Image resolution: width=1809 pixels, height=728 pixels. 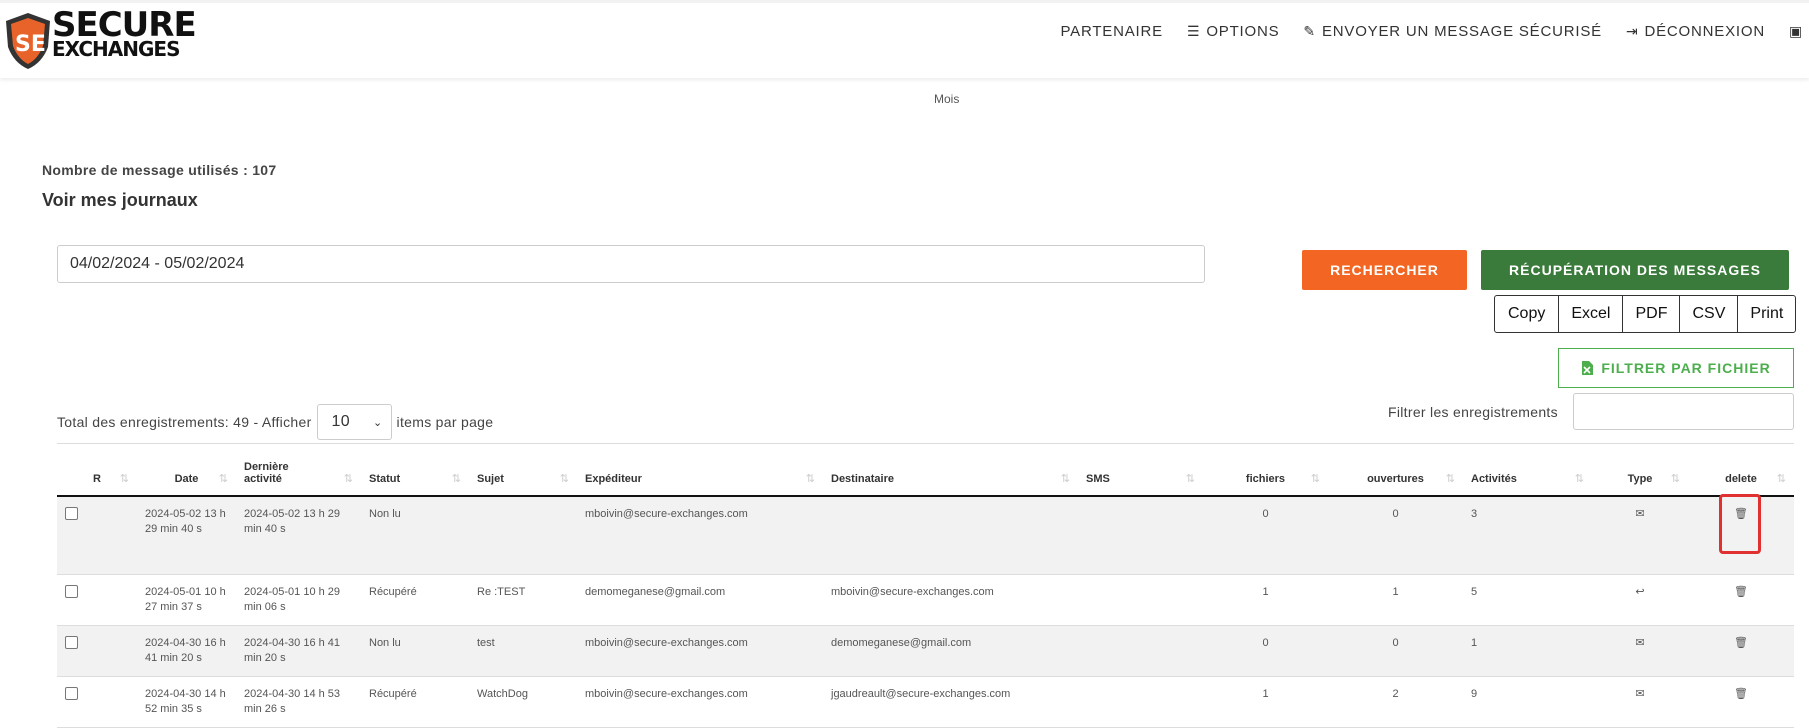 What do you see at coordinates (186, 470) in the screenshot?
I see `col-header-date: Date ⇅` at bounding box center [186, 470].